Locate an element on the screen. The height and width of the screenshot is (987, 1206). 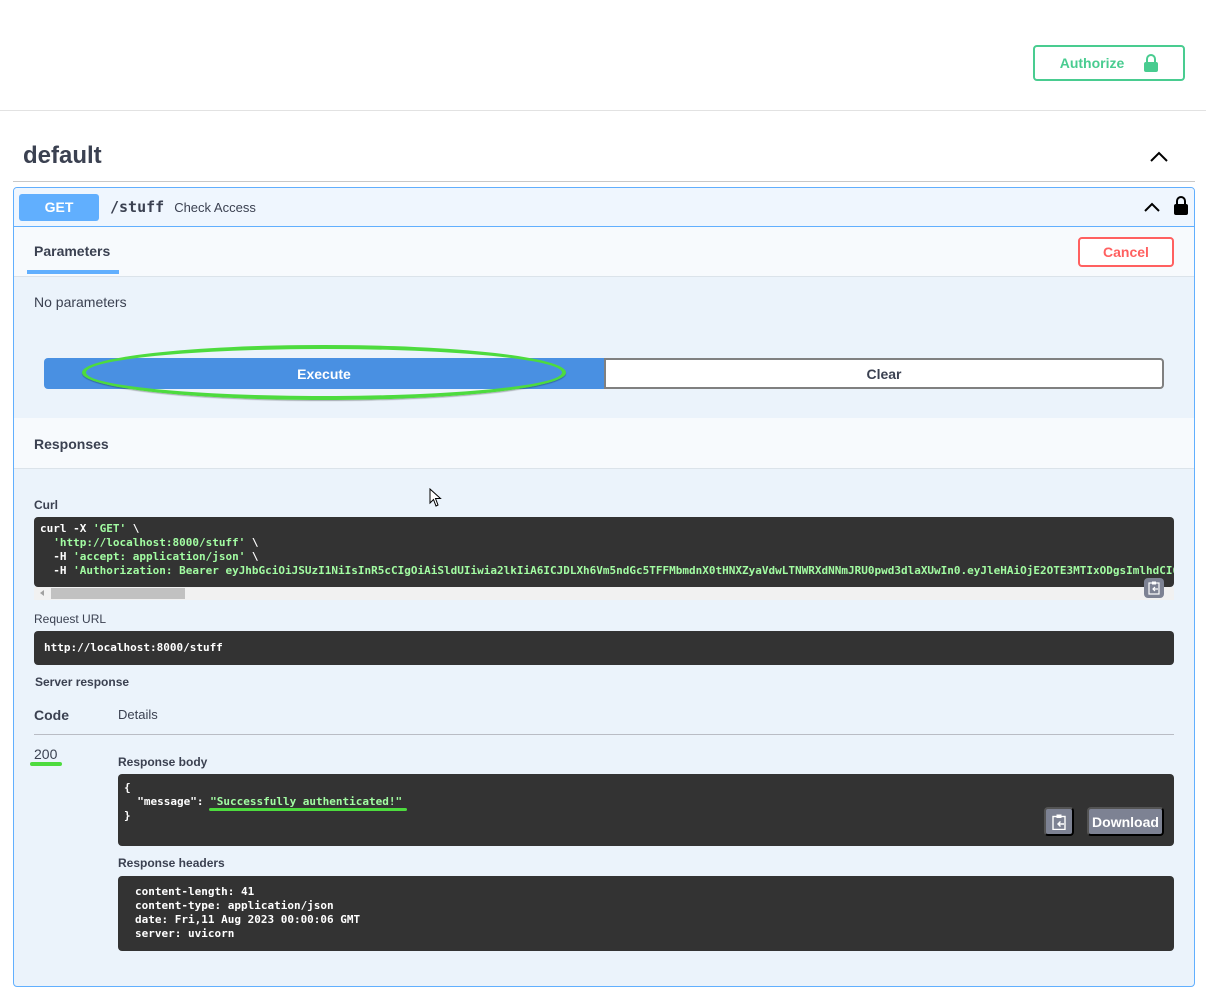
json-brace: { is located at coordinates (127, 787).